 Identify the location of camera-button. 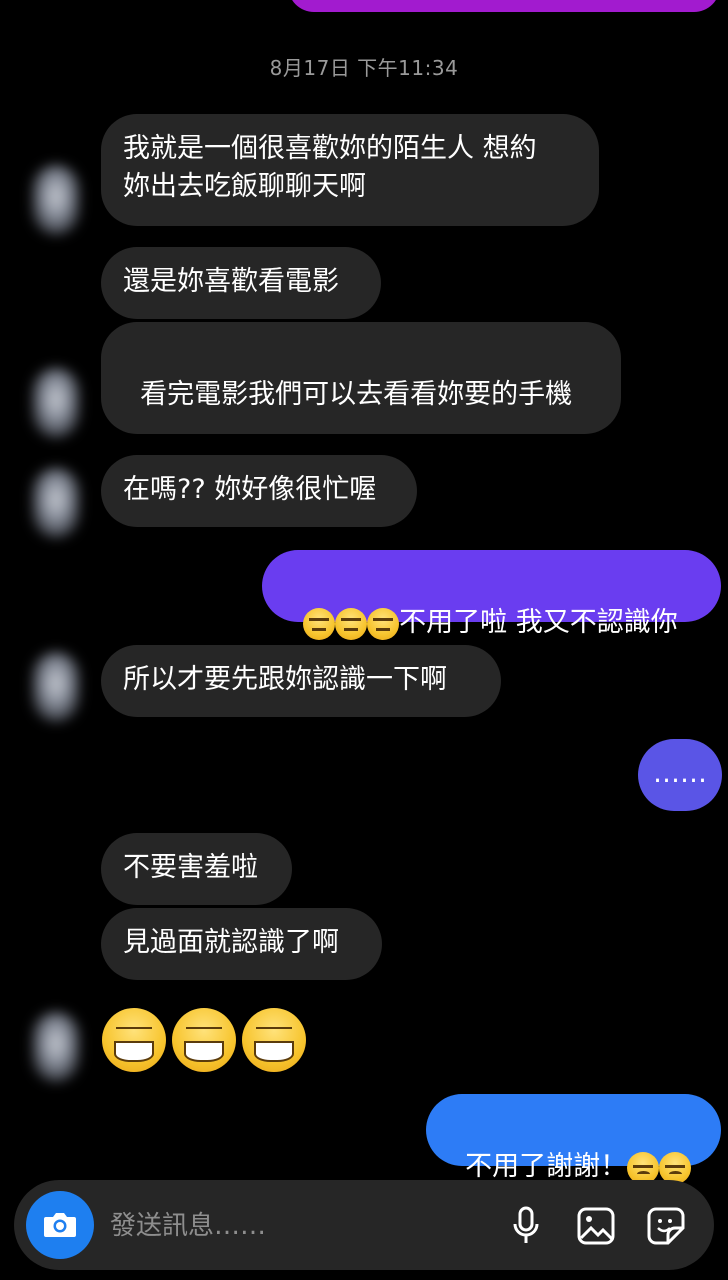
(60, 1225).